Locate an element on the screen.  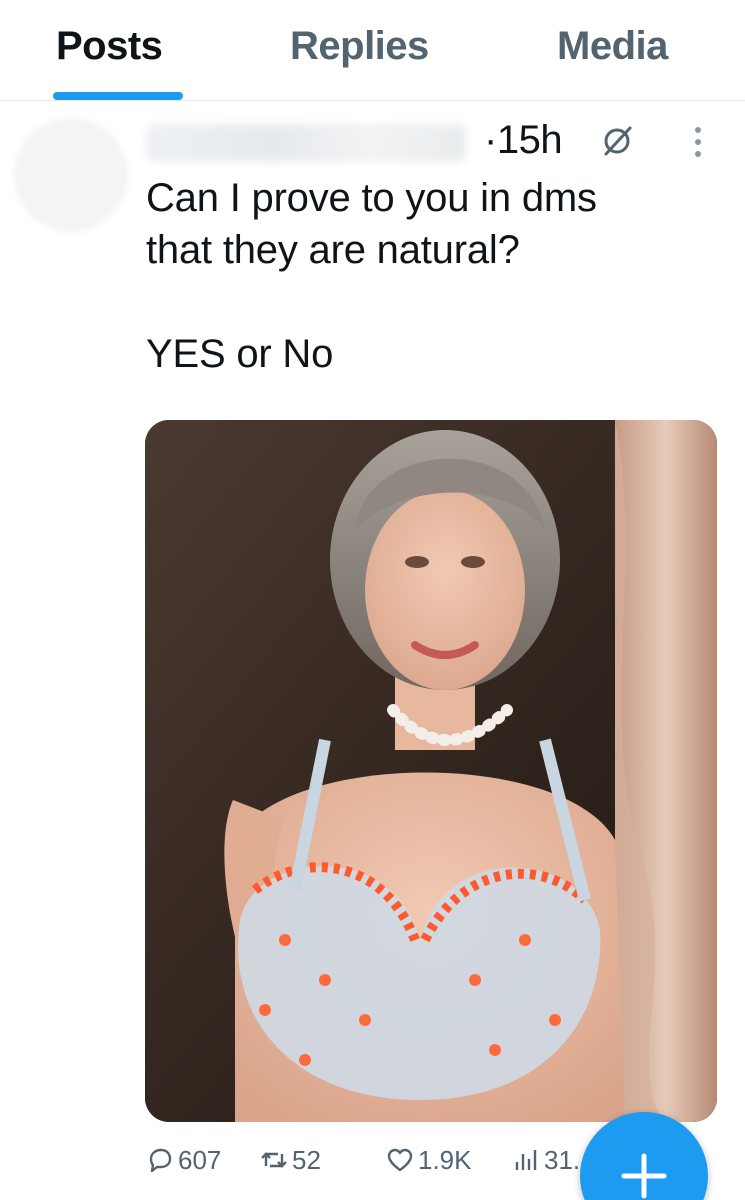
compose-button is located at coordinates (644, 1156).